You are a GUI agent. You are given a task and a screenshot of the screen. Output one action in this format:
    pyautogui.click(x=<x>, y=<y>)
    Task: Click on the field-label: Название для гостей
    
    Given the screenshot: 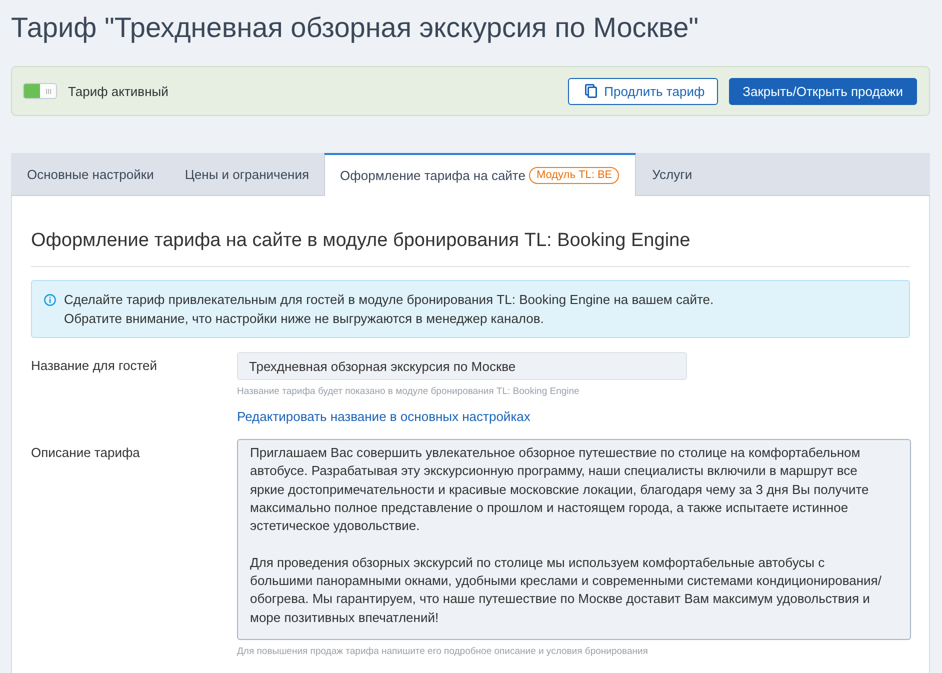 What is the action you would take?
    pyautogui.click(x=94, y=365)
    